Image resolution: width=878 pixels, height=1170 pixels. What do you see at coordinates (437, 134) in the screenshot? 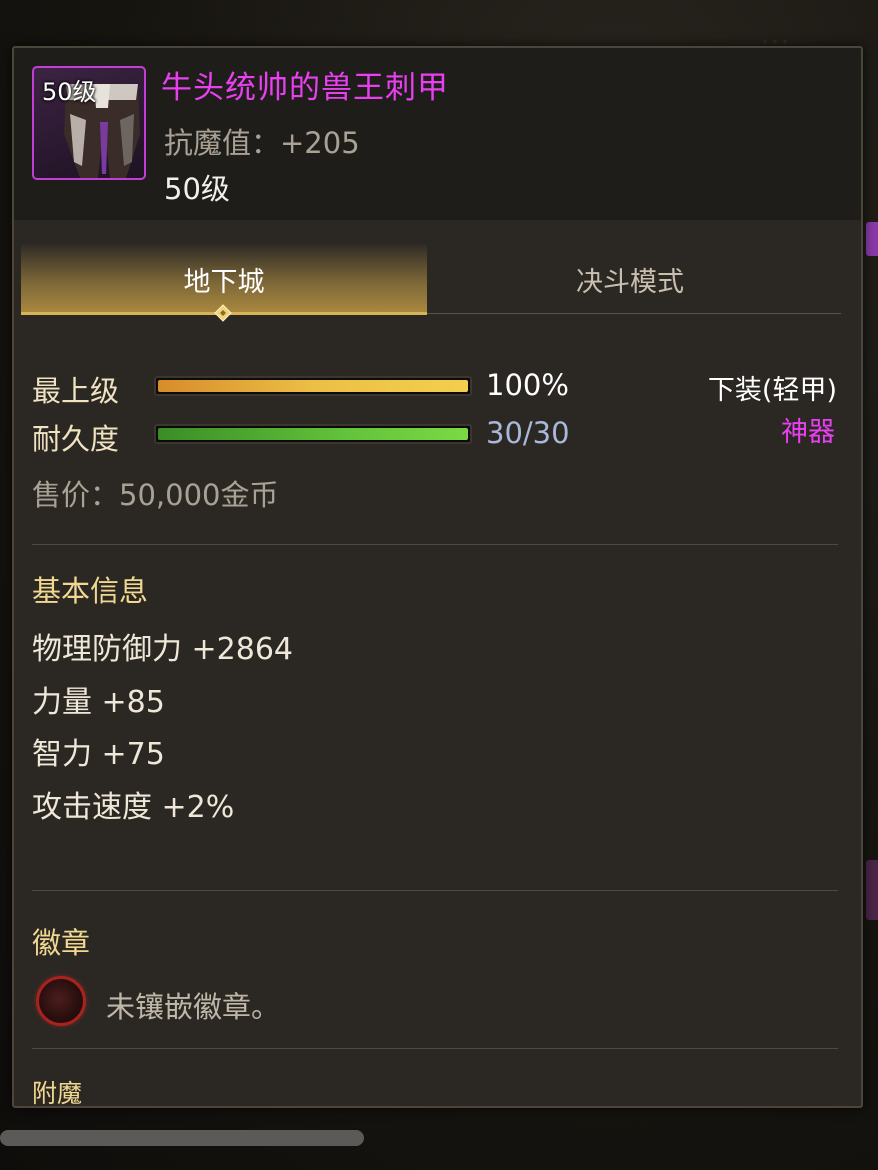
I see `item-header: 50级 牛头统帅的兽王刺甲 抗魔值：+205 50级` at bounding box center [437, 134].